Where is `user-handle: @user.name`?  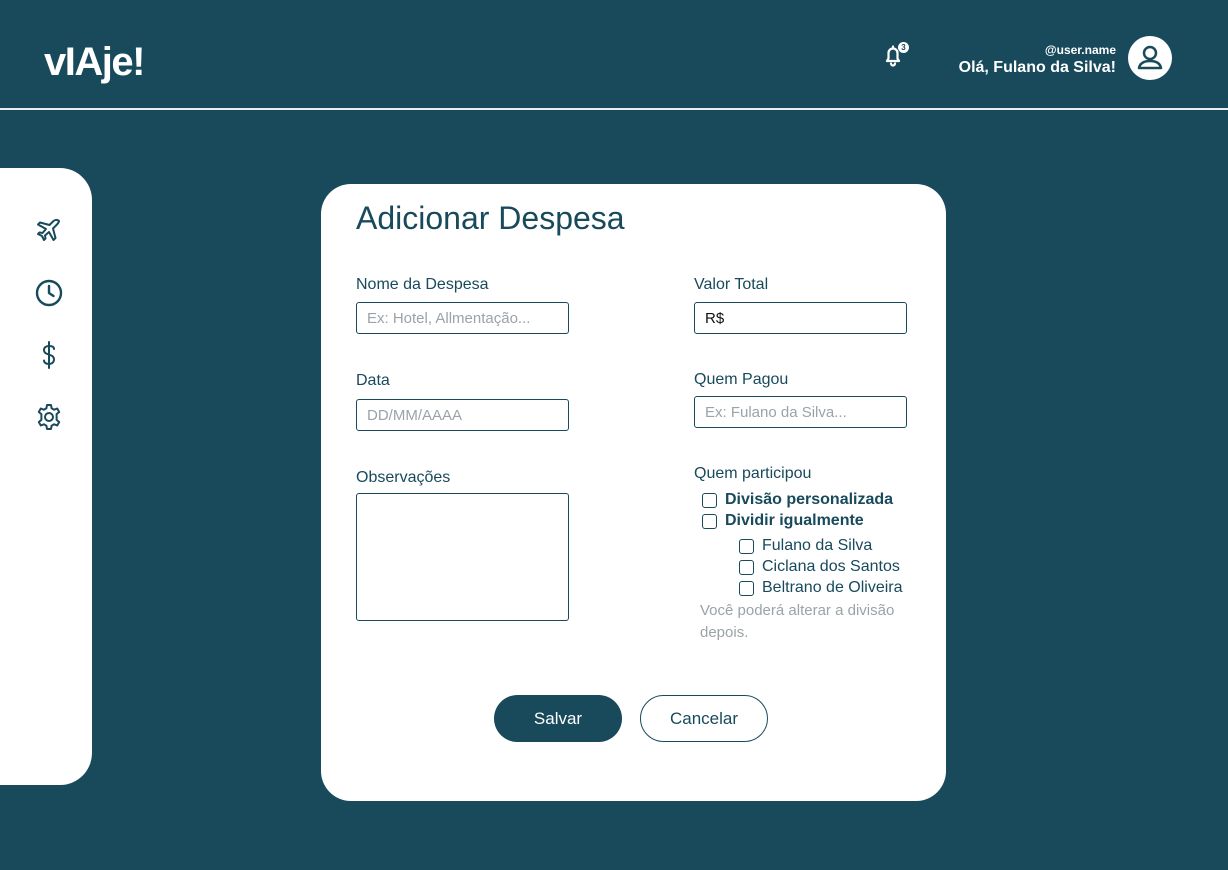
user-handle: @user.name is located at coordinates (1080, 50).